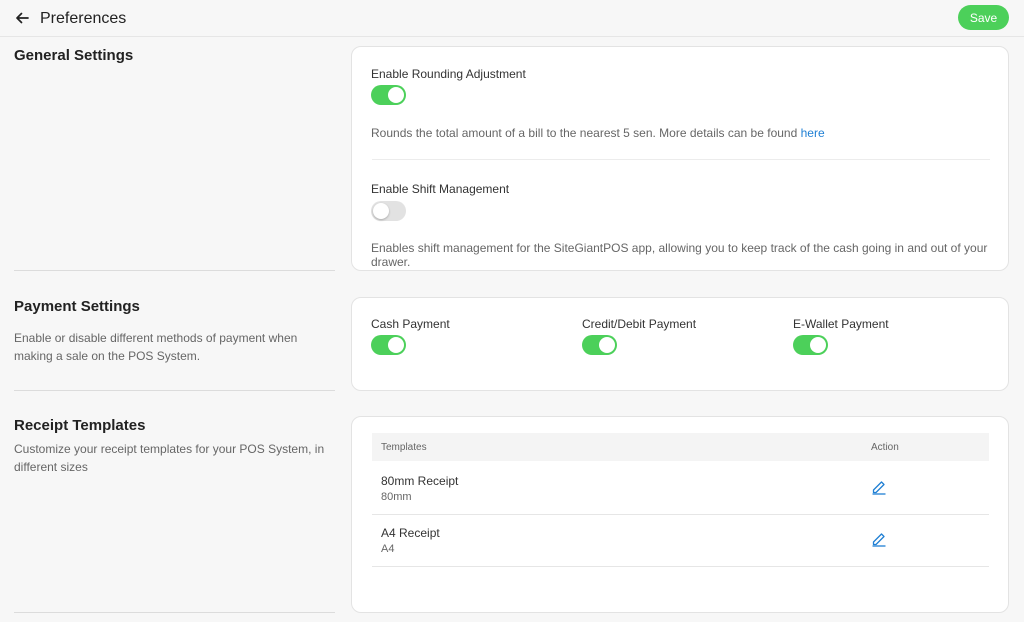 This screenshot has height=622, width=1024. Describe the element at coordinates (74, 55) in the screenshot. I see `general-settings-title: General Settings` at that location.